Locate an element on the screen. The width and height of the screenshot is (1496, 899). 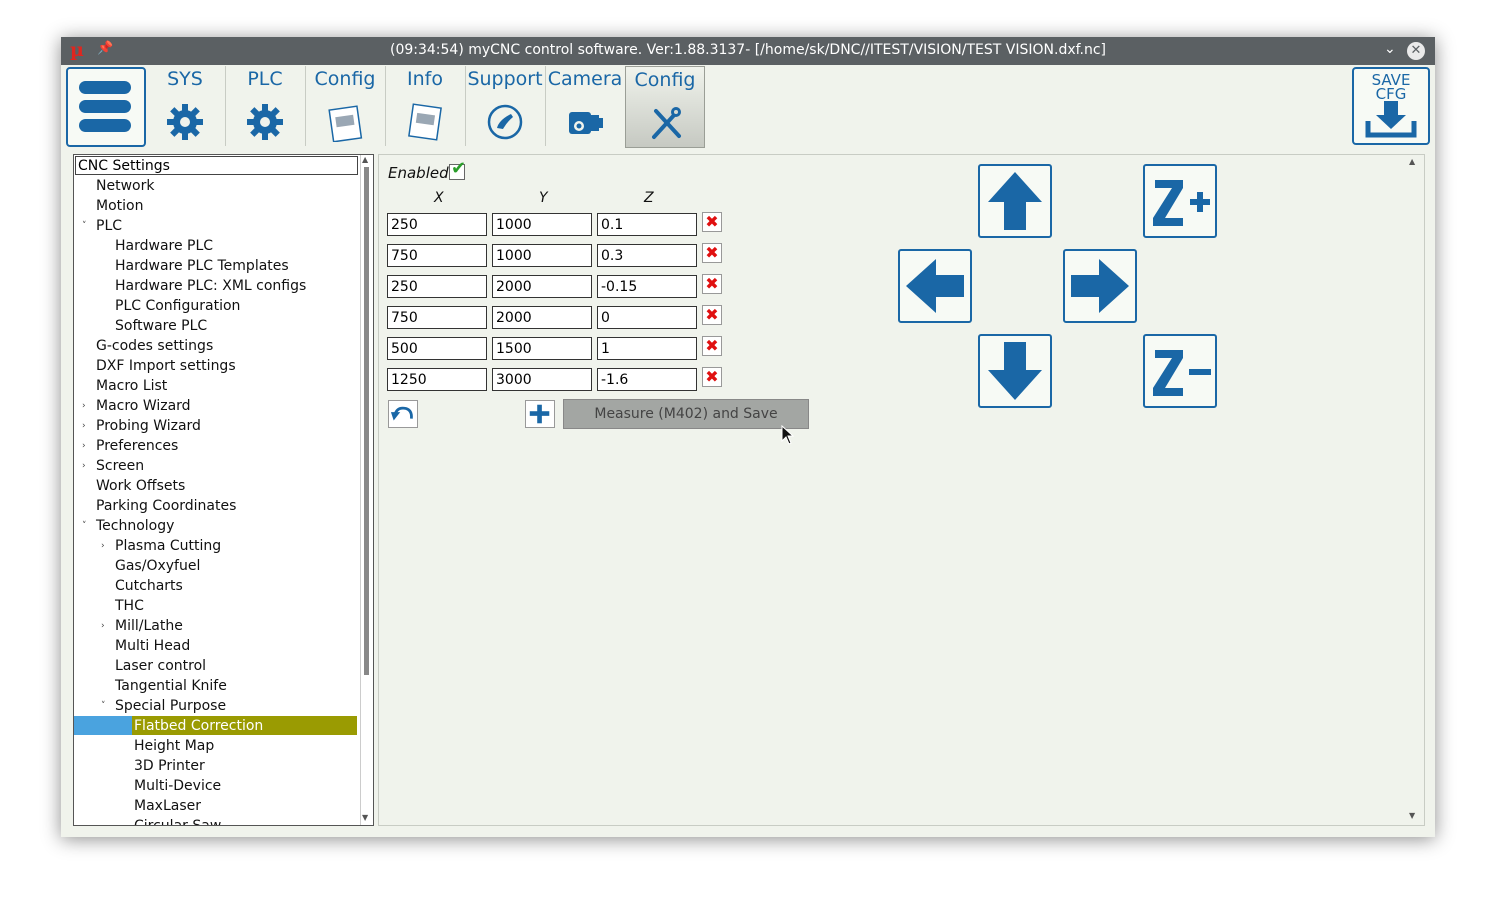
tree-item: Plasma Cutting is located at coordinates (168, 546).